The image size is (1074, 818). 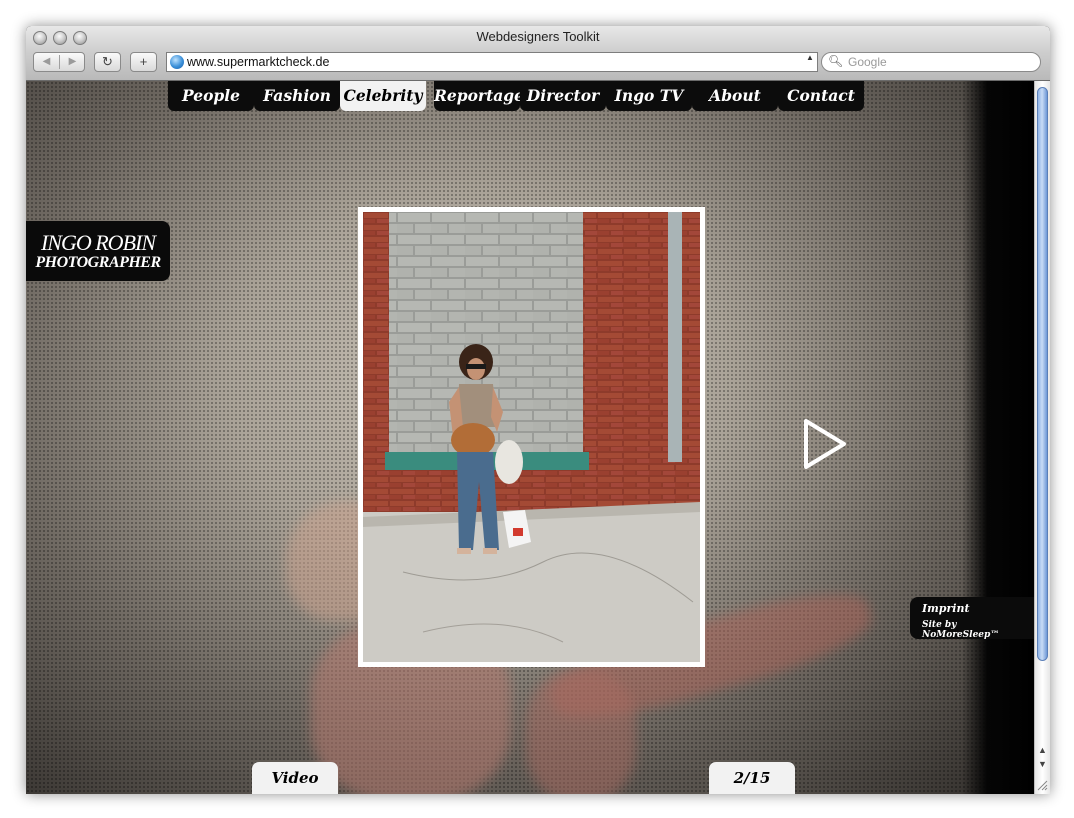 I want to click on background-blur, so click(x=581, y=732).